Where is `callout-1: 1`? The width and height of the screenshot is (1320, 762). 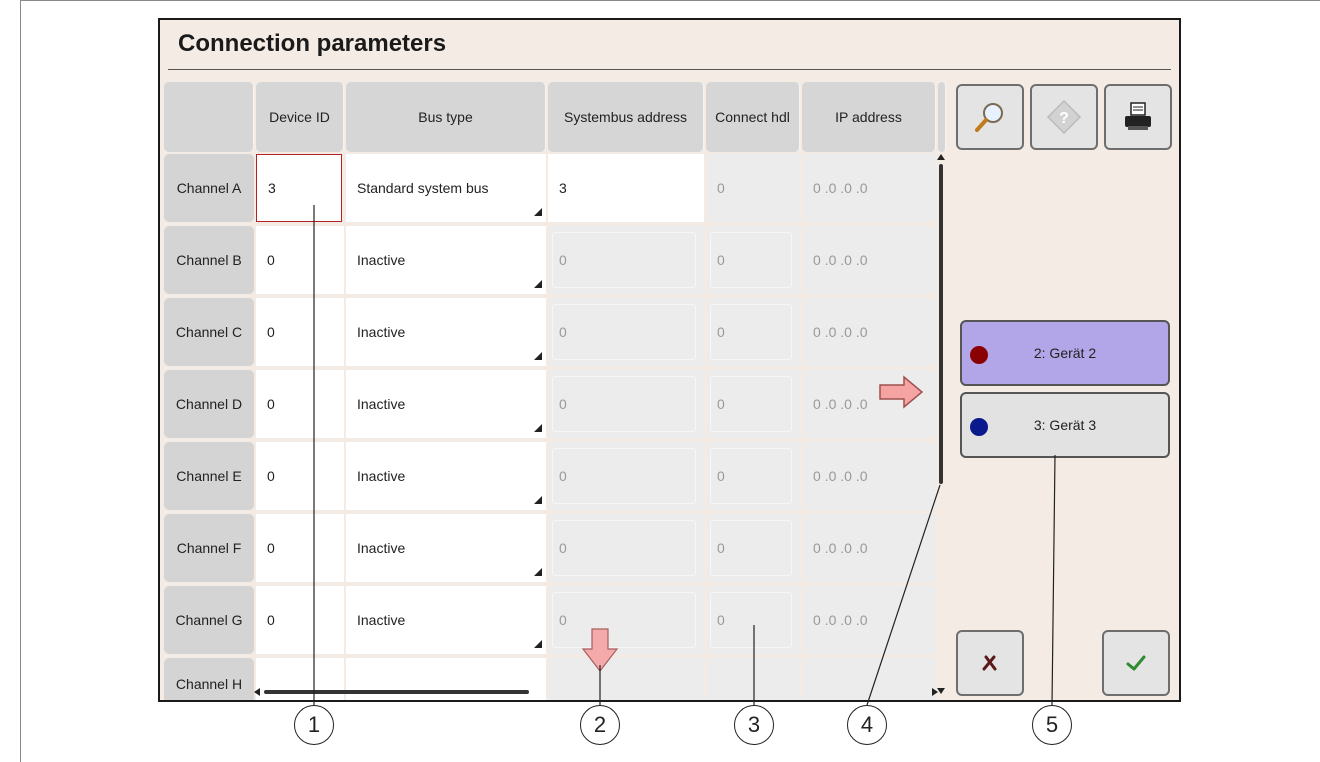 callout-1: 1 is located at coordinates (314, 725).